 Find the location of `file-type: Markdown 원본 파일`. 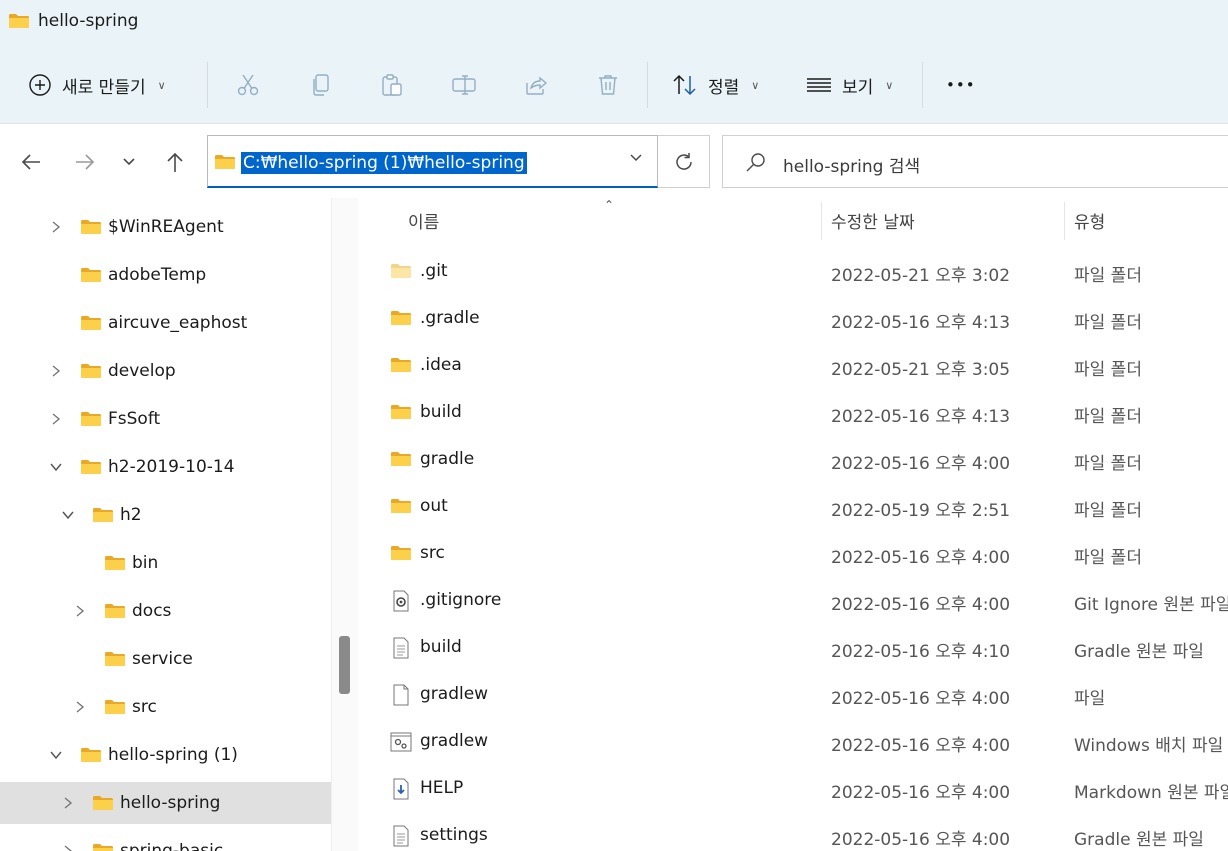

file-type: Markdown 원본 파일 is located at coordinates (1151, 793).